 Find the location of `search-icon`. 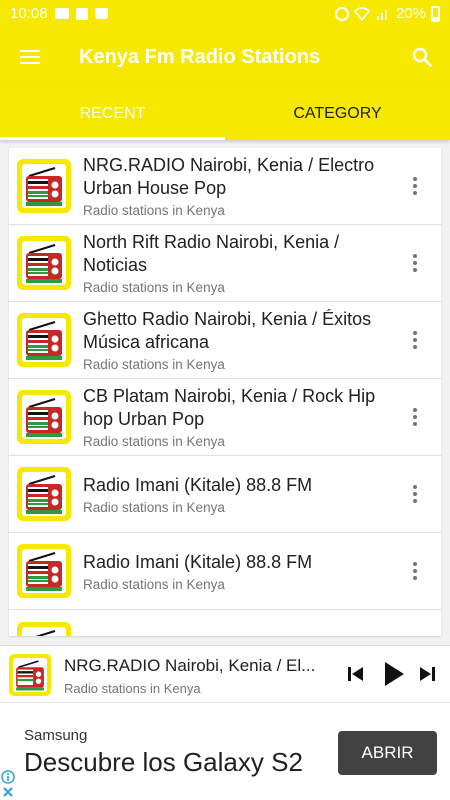

search-icon is located at coordinates (422, 57).